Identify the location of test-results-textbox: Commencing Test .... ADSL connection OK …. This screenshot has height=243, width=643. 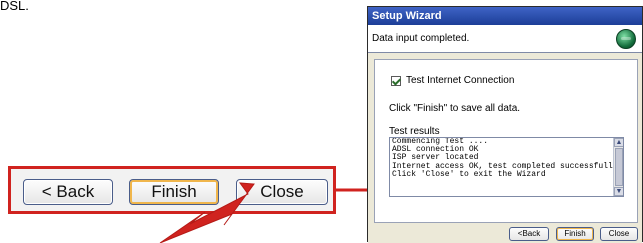
(506, 167).